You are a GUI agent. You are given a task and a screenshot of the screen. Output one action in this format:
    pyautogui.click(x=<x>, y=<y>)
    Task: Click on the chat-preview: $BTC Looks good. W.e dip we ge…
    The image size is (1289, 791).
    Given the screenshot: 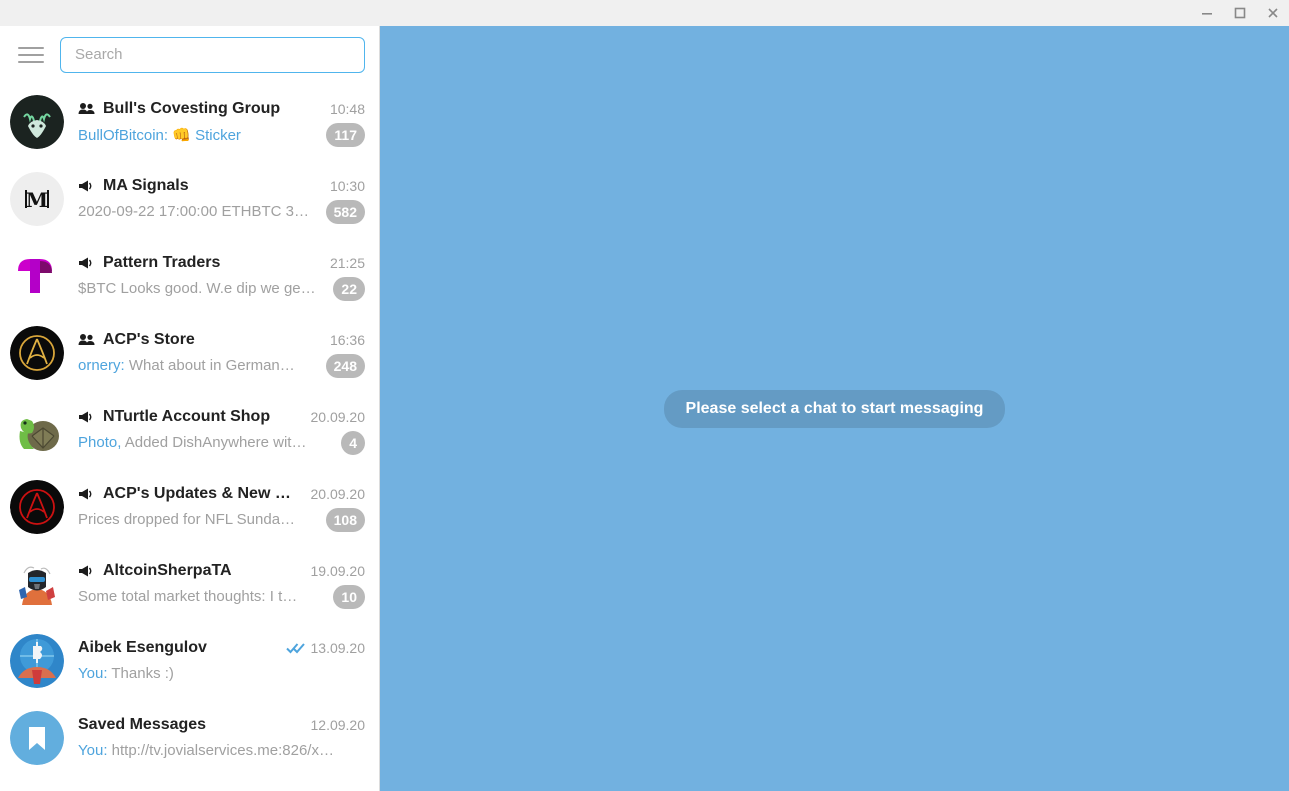 What is the action you would take?
    pyautogui.click(x=197, y=288)
    